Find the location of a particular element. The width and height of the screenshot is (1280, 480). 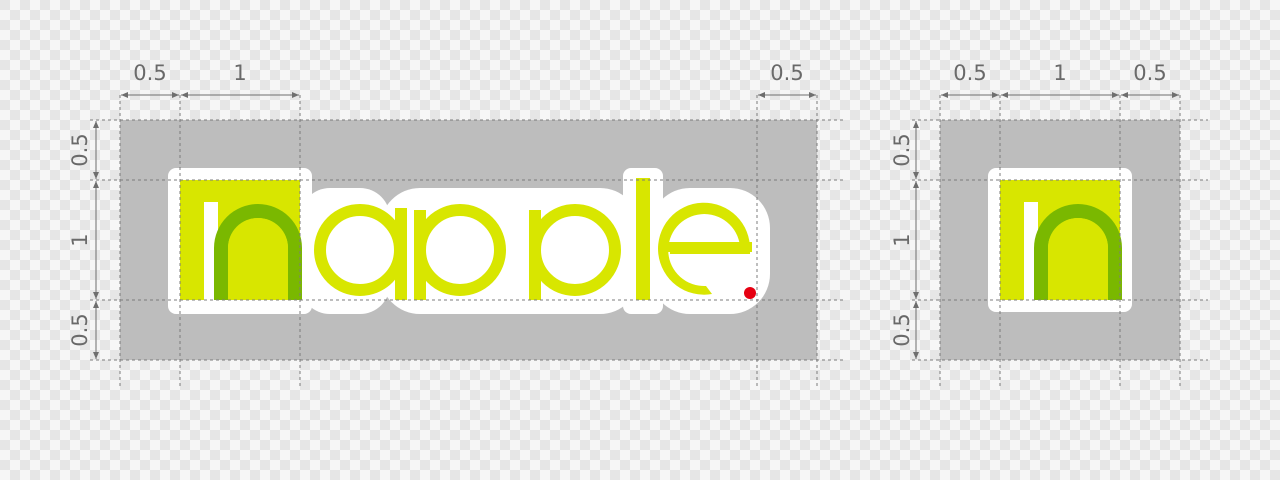

icon-dim-label-left-unit: 1 is located at coordinates (902, 239).